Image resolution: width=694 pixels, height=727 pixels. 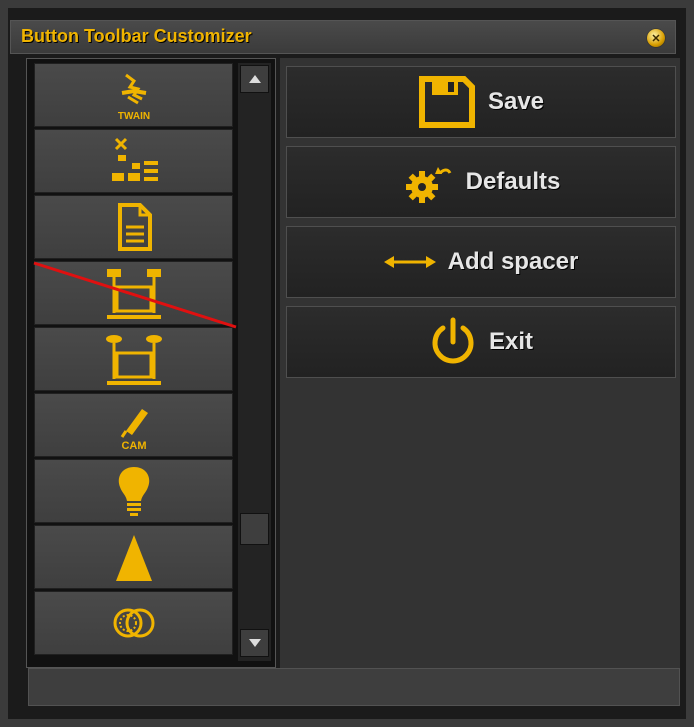 I want to click on cam-caption: CAM, so click(x=133, y=446).